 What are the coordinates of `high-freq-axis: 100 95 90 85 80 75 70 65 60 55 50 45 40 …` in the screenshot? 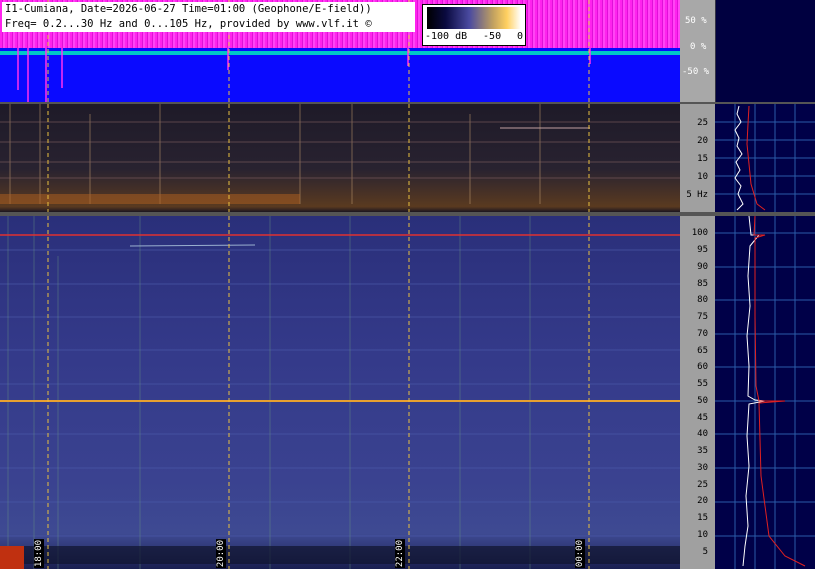 It's located at (697, 392).